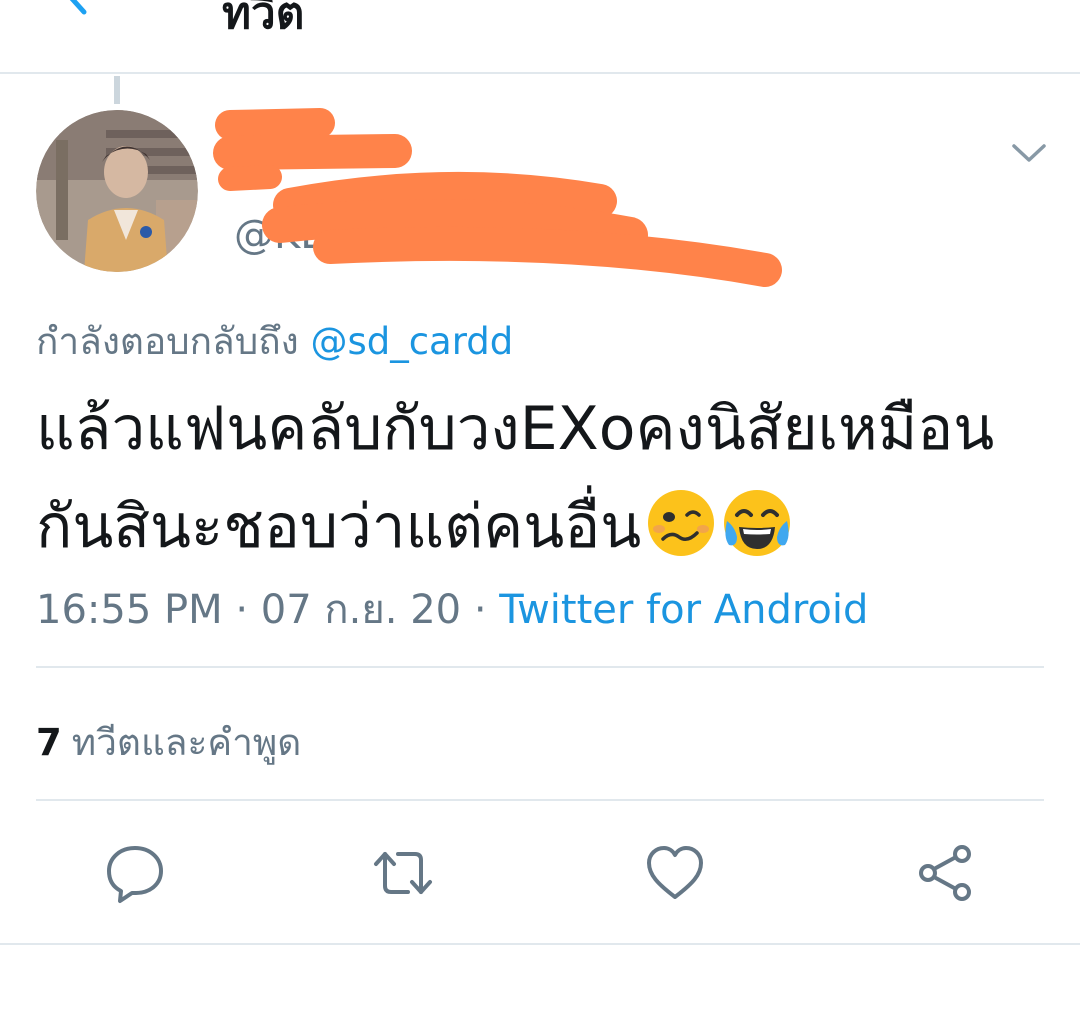  I want to click on thread-connector, so click(117, 90).